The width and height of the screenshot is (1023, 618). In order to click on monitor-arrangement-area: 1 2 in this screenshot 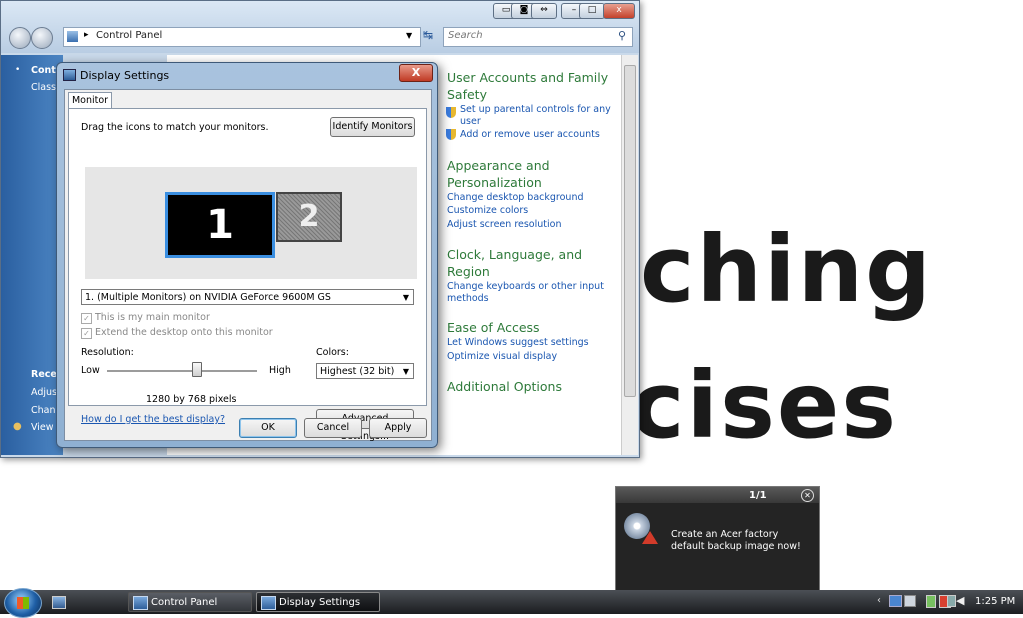, I will do `click(251, 223)`.